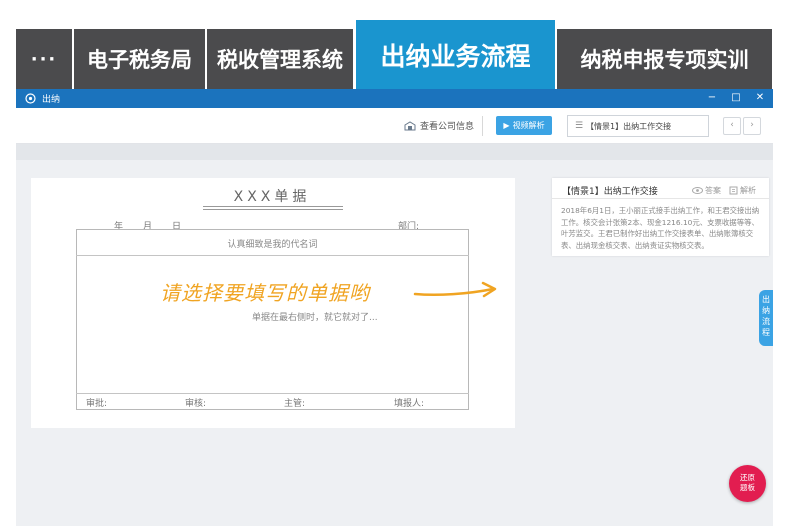 The image size is (790, 530). Describe the element at coordinates (747, 477) in the screenshot. I see `restore-board-label-1: 还原` at that location.